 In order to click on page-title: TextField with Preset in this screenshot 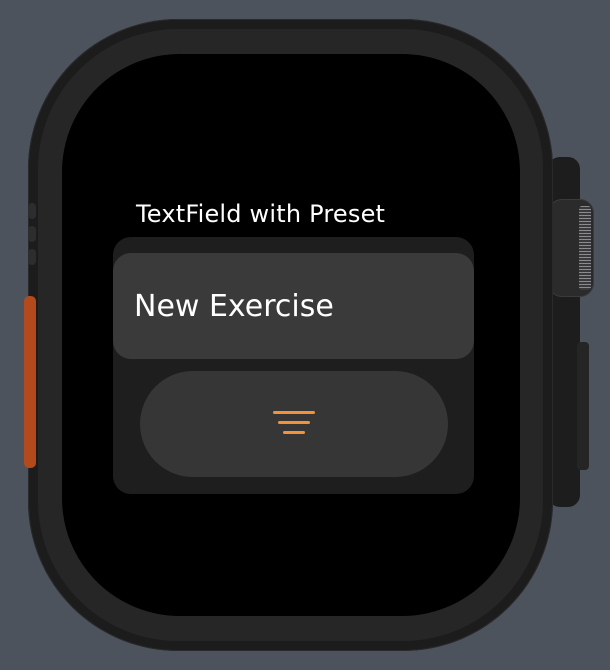, I will do `click(261, 214)`.